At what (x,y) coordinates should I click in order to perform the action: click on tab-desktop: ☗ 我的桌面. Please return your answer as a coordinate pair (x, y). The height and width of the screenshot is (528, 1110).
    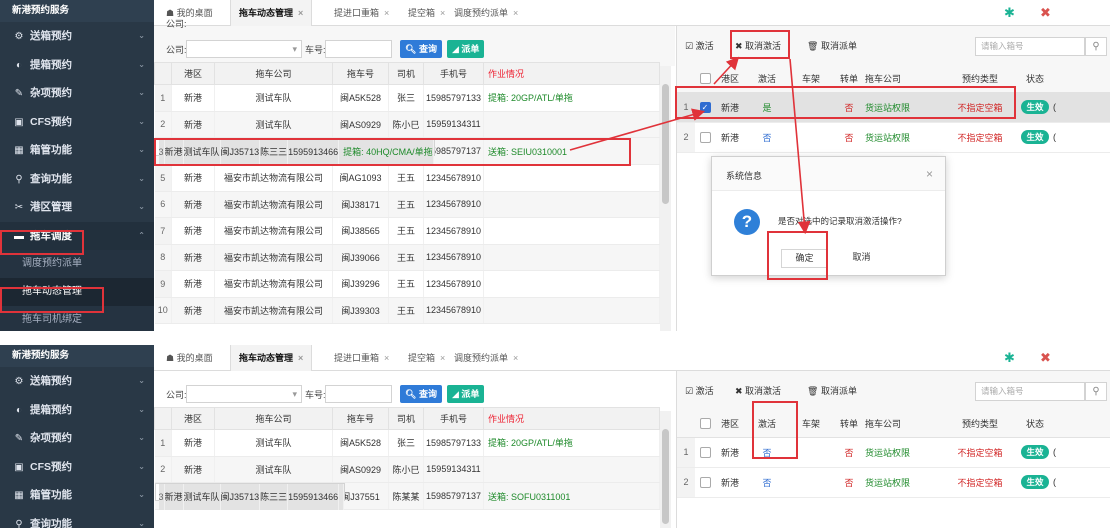
    Looking at the image, I should click on (189, 358).